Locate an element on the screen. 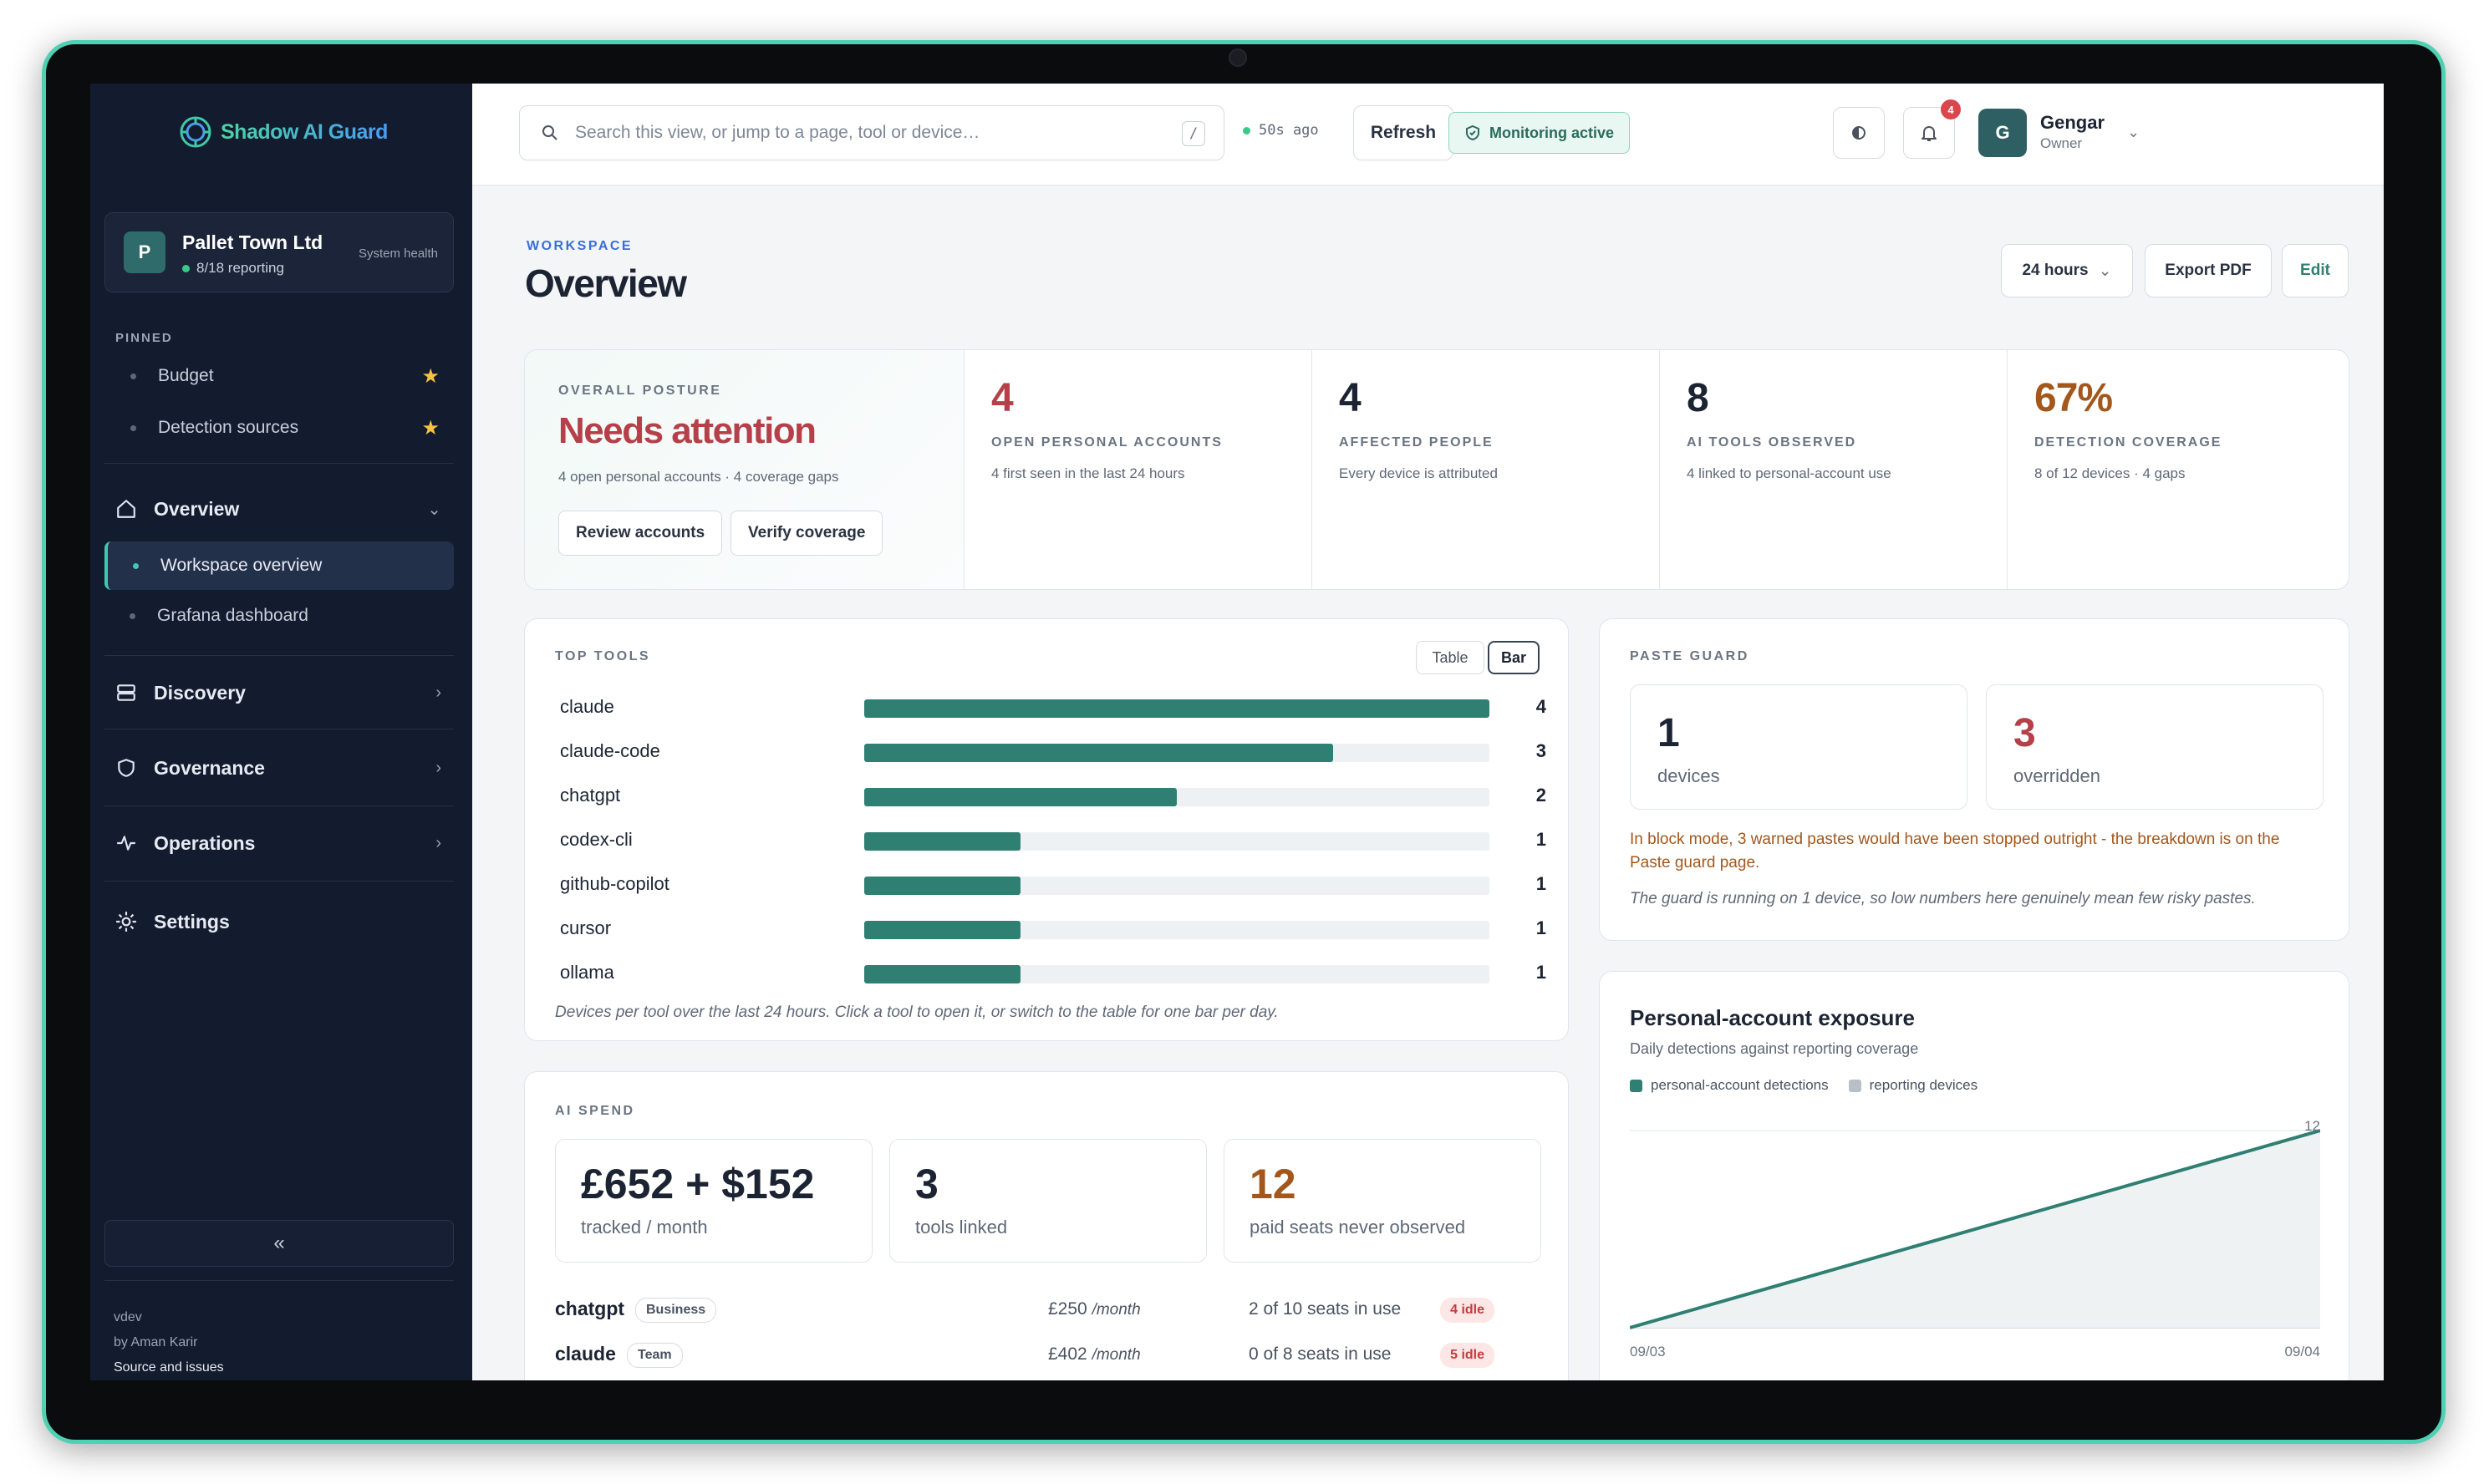  spend-seats-box: 12 paid seats never observed is located at coordinates (1382, 1201).